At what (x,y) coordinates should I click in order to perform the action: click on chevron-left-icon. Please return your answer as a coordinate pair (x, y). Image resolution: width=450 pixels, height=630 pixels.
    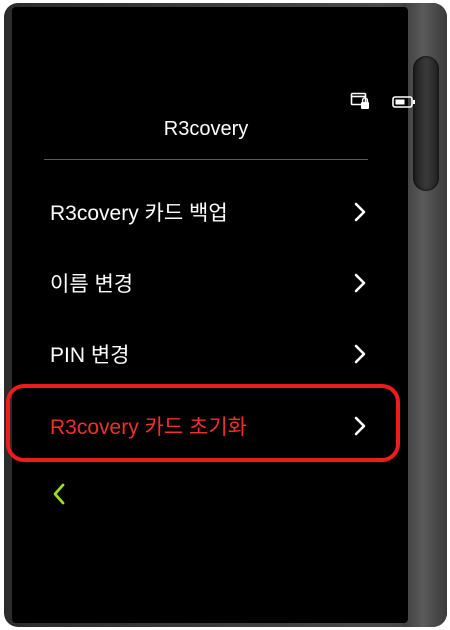
    Looking at the image, I should click on (59, 496).